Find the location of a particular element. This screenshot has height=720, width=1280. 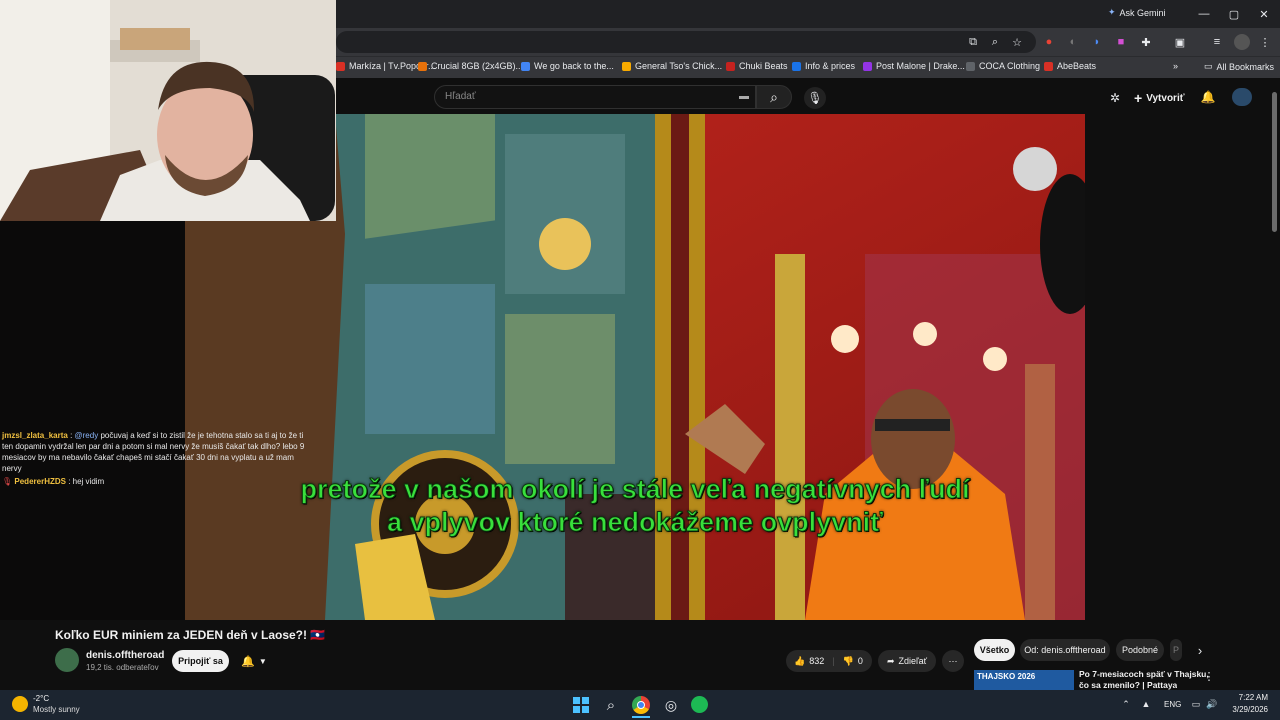

search-button: ⌕ is located at coordinates (774, 97).